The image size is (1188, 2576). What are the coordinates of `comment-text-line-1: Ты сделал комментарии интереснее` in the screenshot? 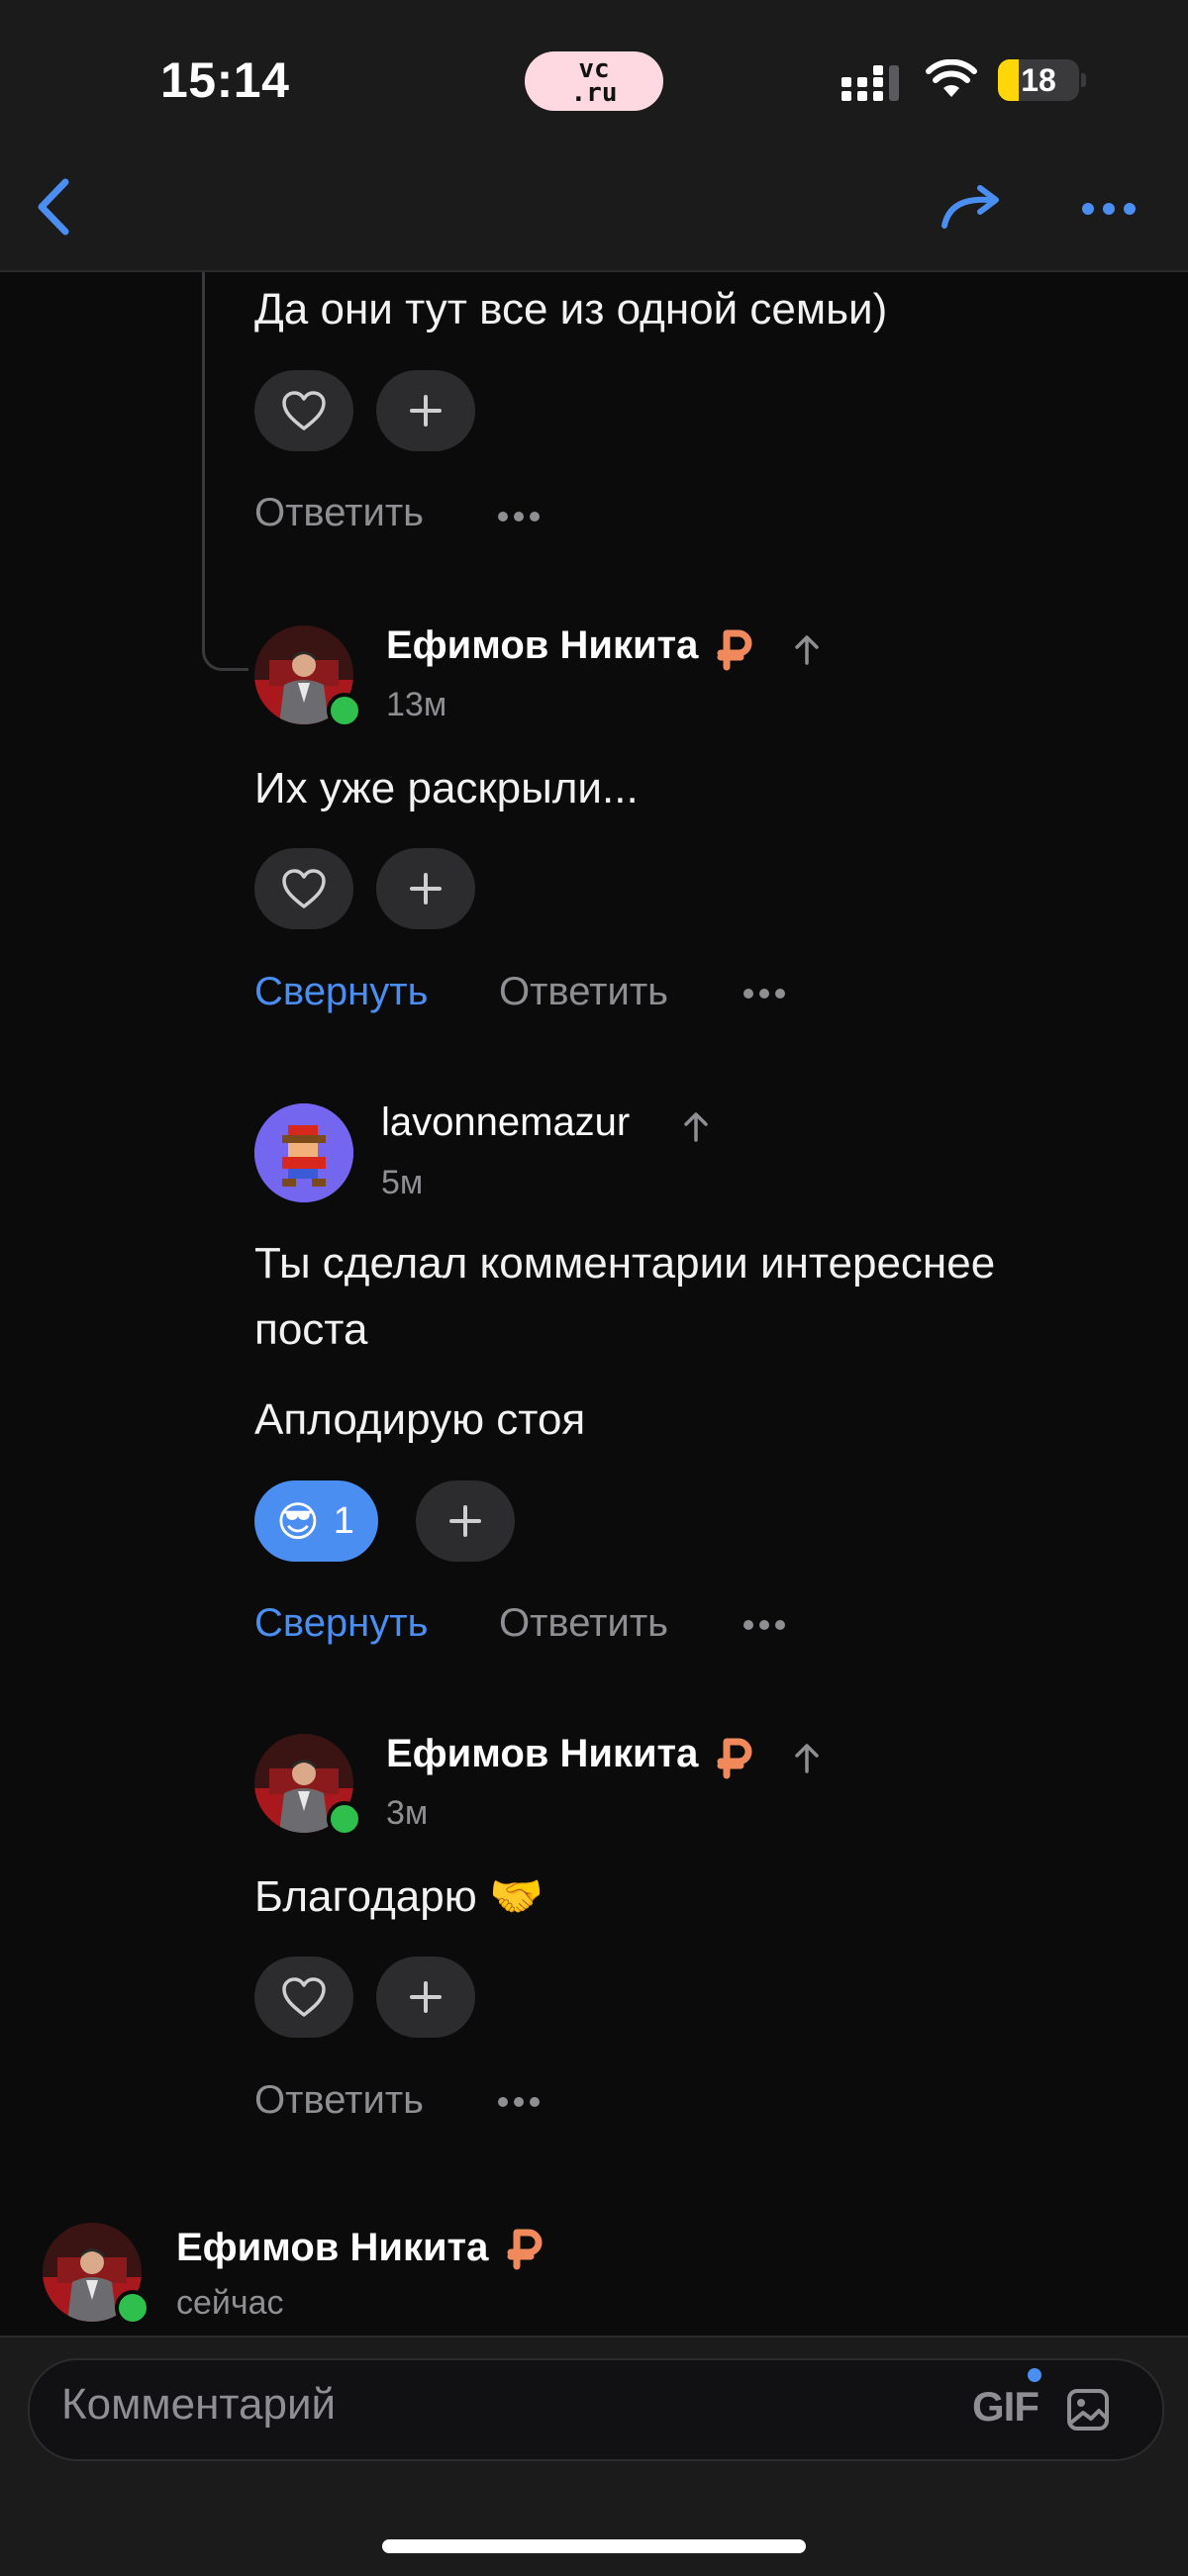 It's located at (625, 1263).